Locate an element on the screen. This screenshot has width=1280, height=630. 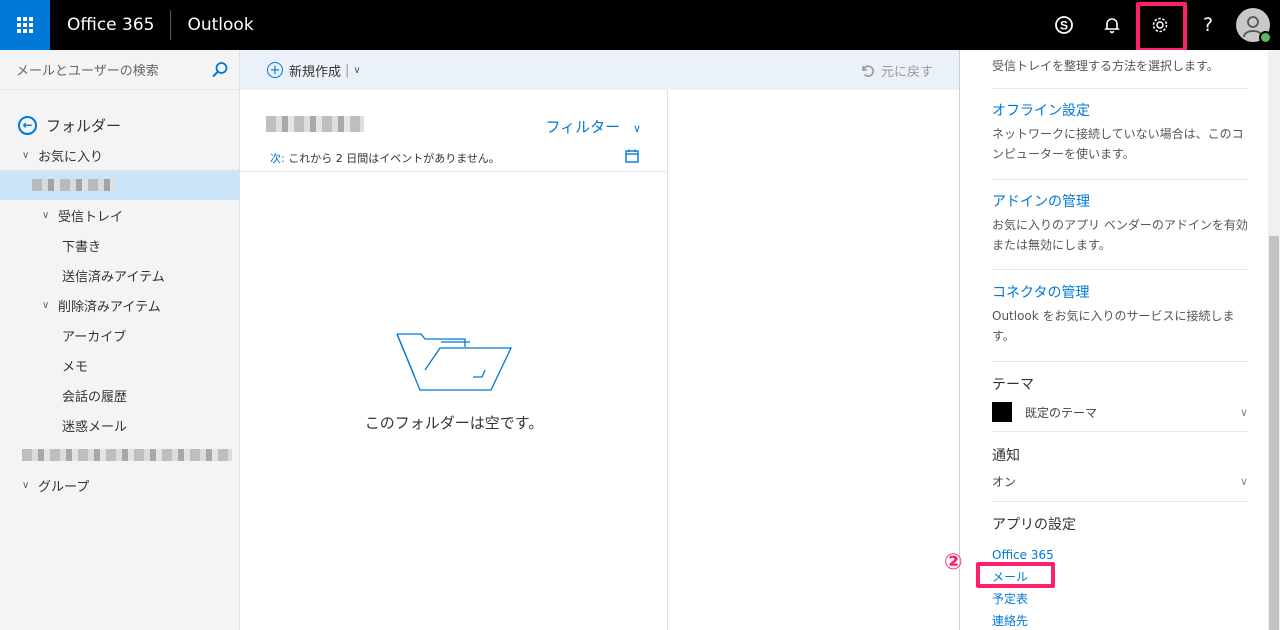
redacted-account-name is located at coordinates (74, 185).